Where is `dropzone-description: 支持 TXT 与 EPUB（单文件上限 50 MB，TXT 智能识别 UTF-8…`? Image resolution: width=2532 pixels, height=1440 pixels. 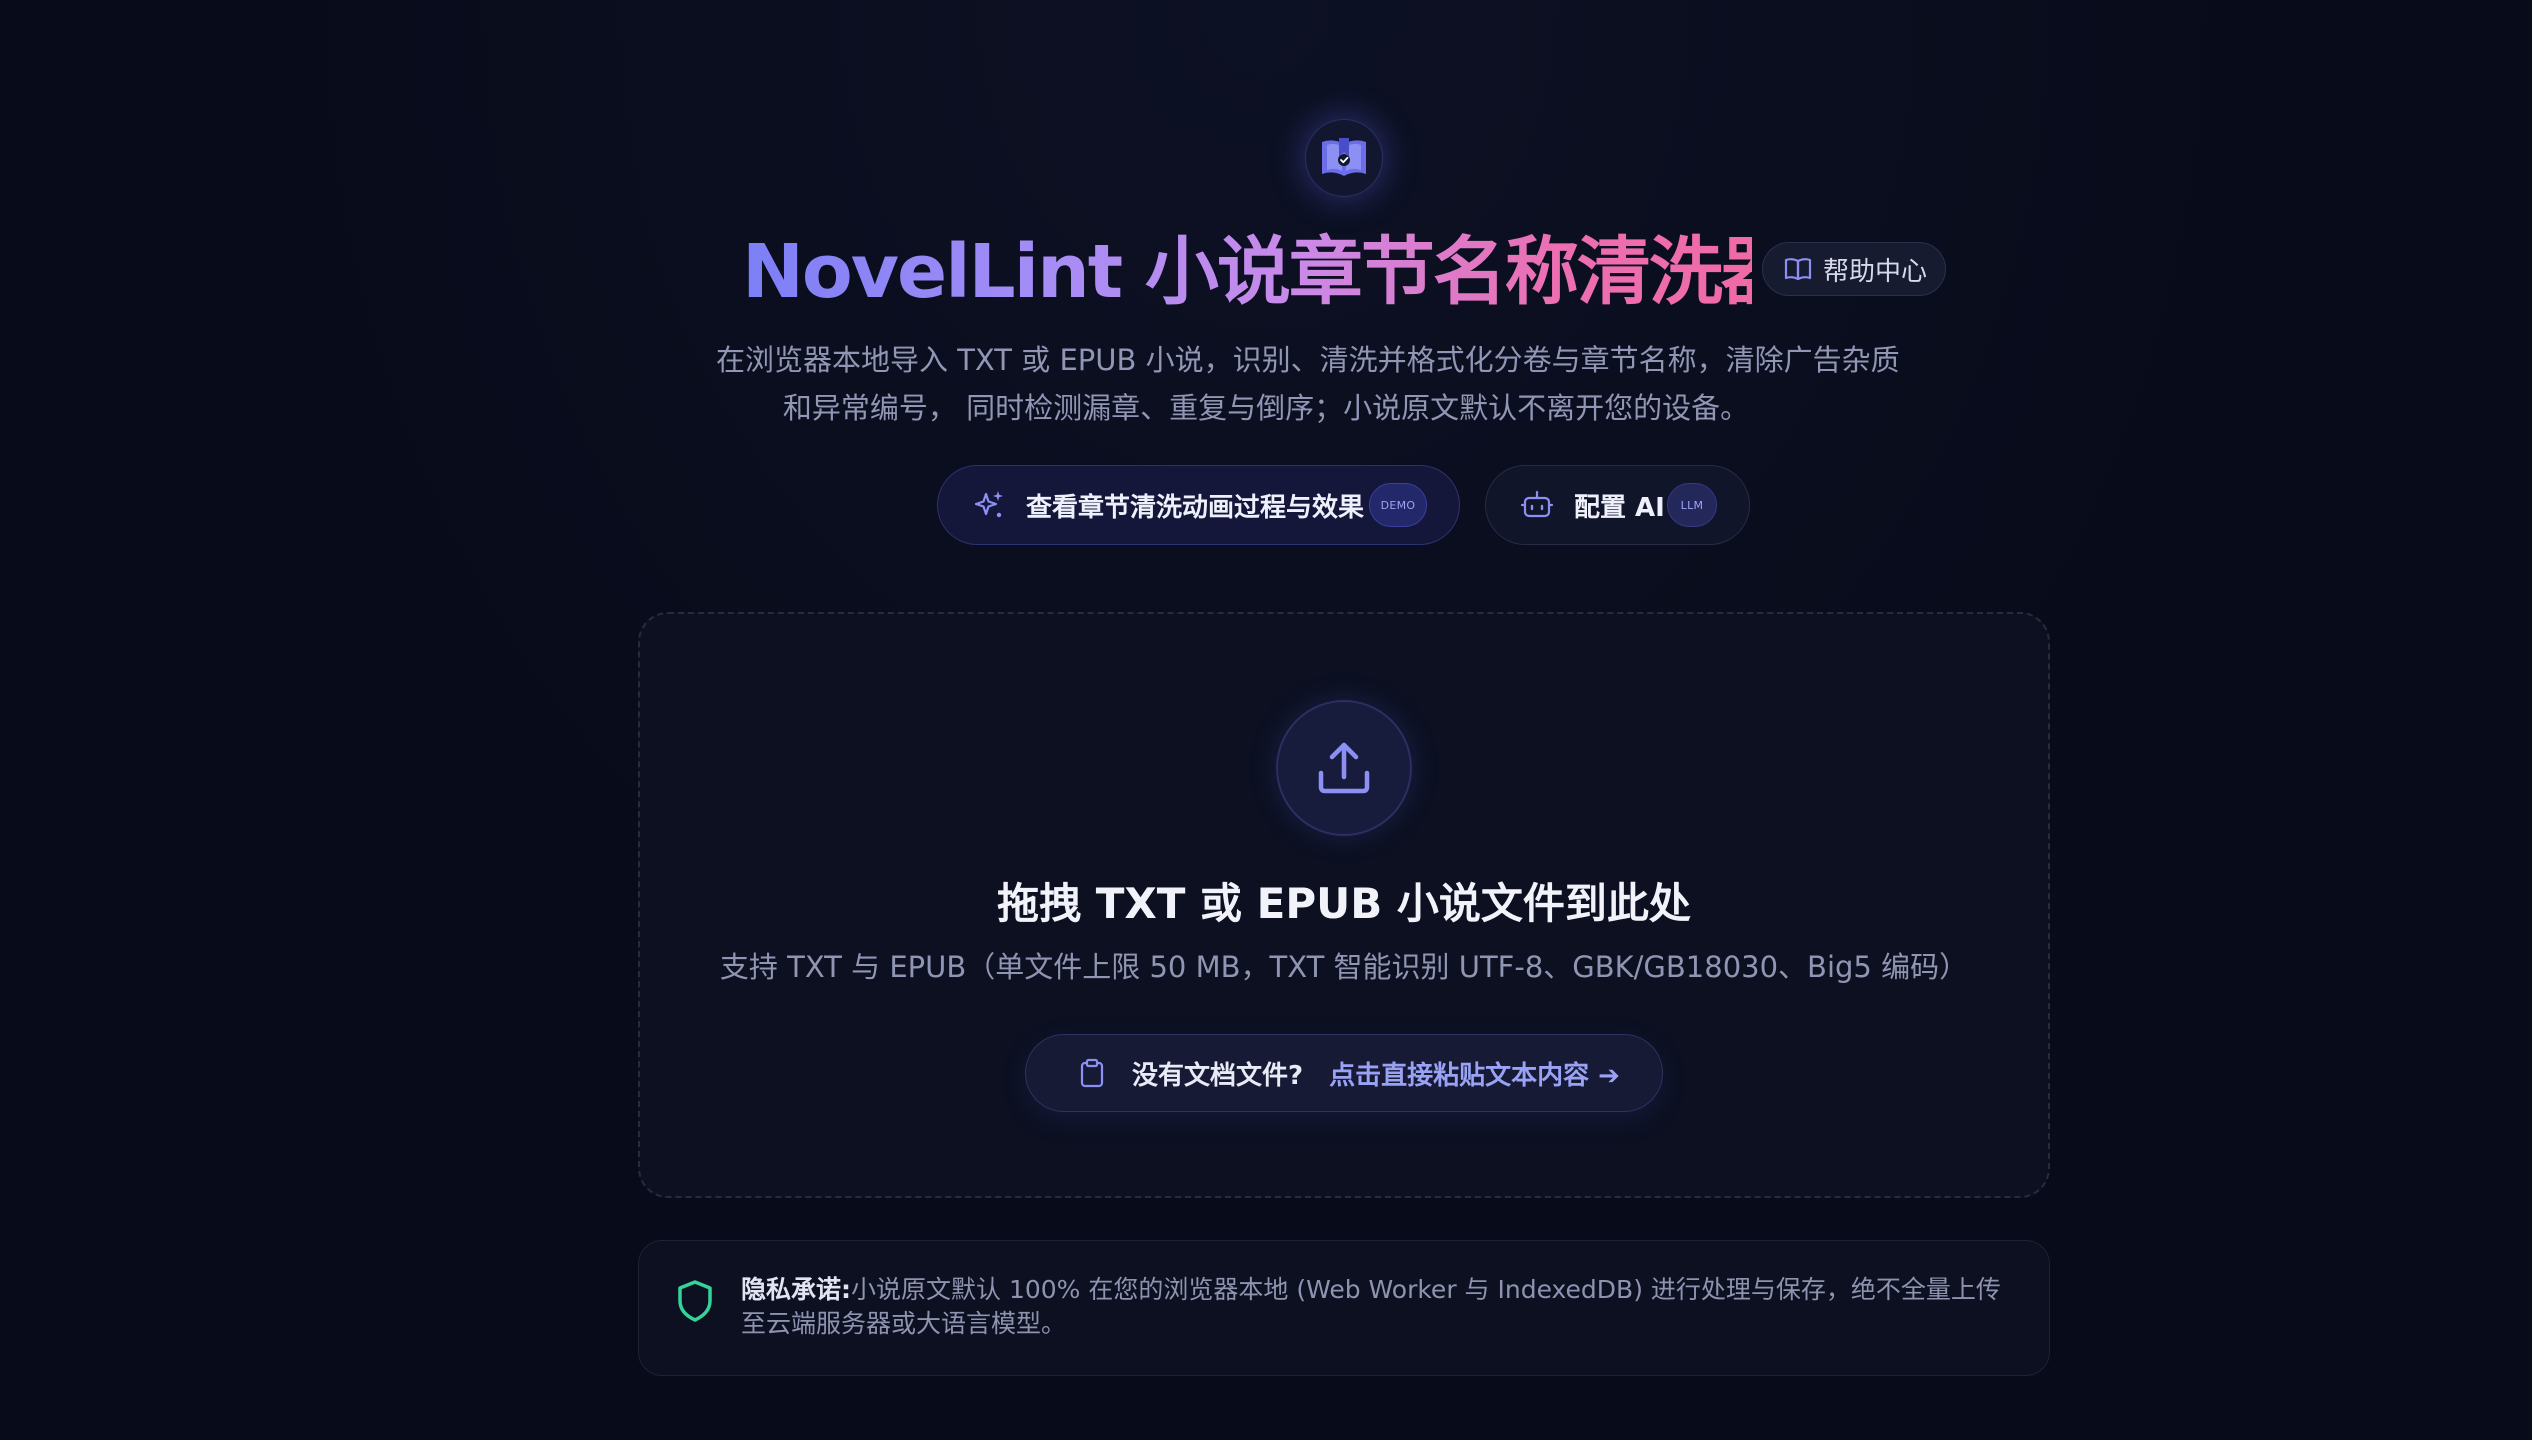
dropzone-description: 支持 TXT 与 EPUB（单文件上限 50 MB，TXT 智能识别 UTF-8… is located at coordinates (1344, 967).